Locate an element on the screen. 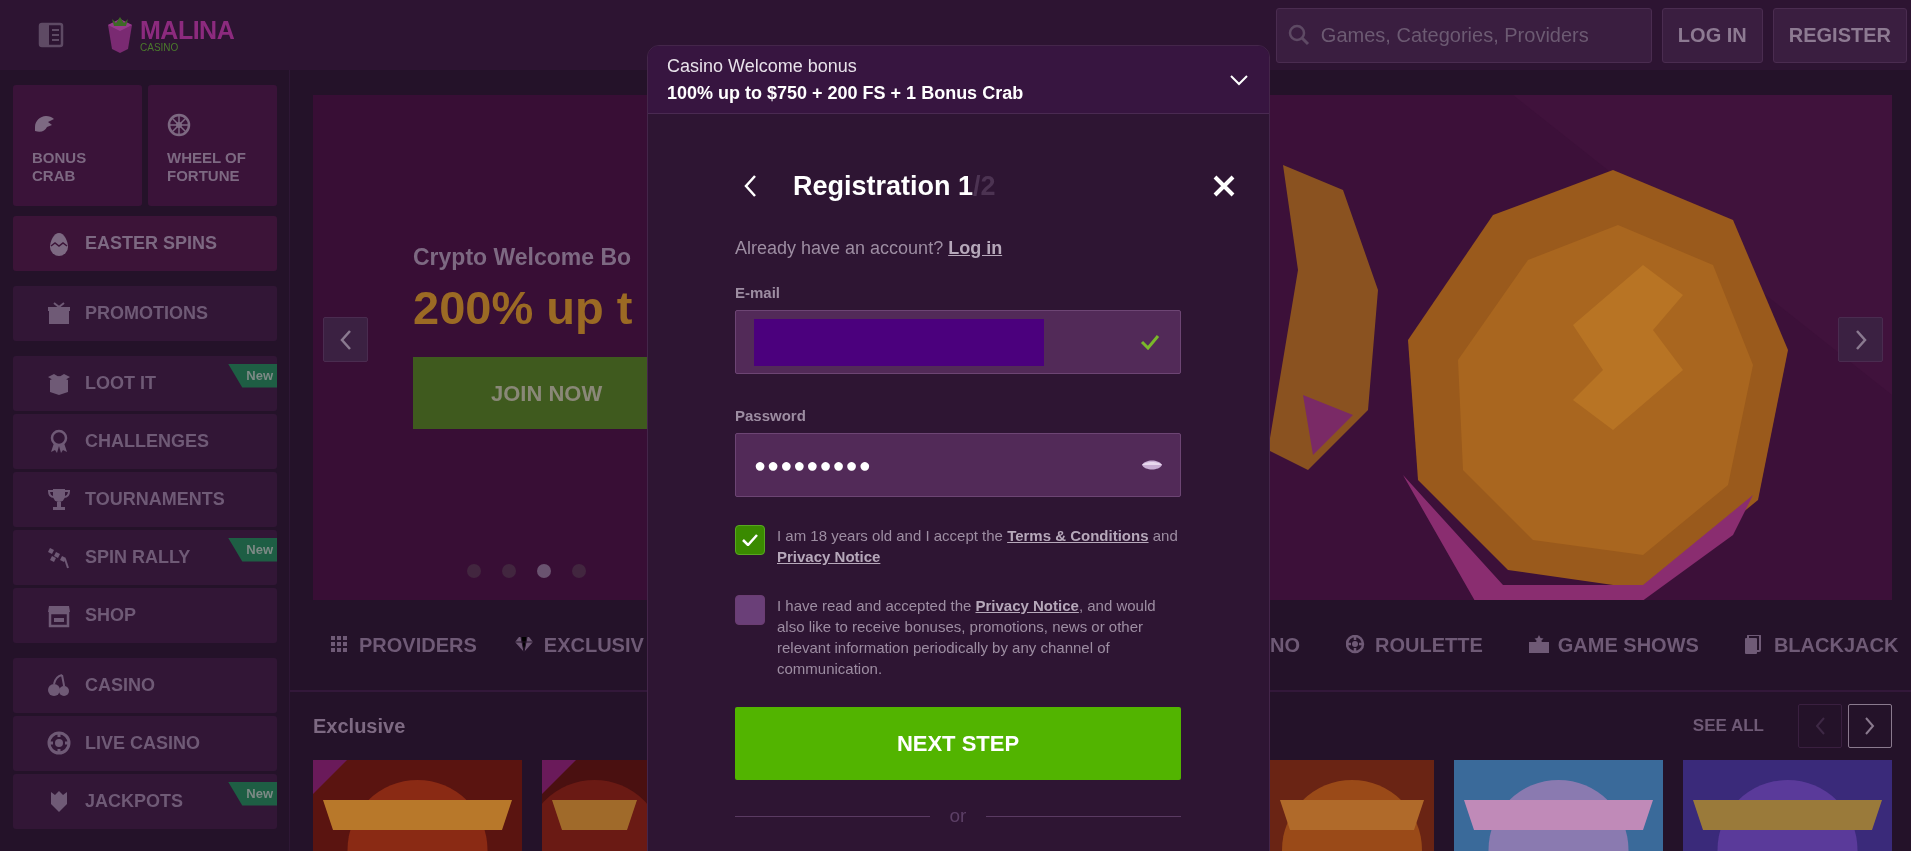 The height and width of the screenshot is (851, 1911). bonus-header: Casino Welcome bonus 100% up to $750 + 200 FS + 1 Bonus Crab is located at coordinates (958, 80).